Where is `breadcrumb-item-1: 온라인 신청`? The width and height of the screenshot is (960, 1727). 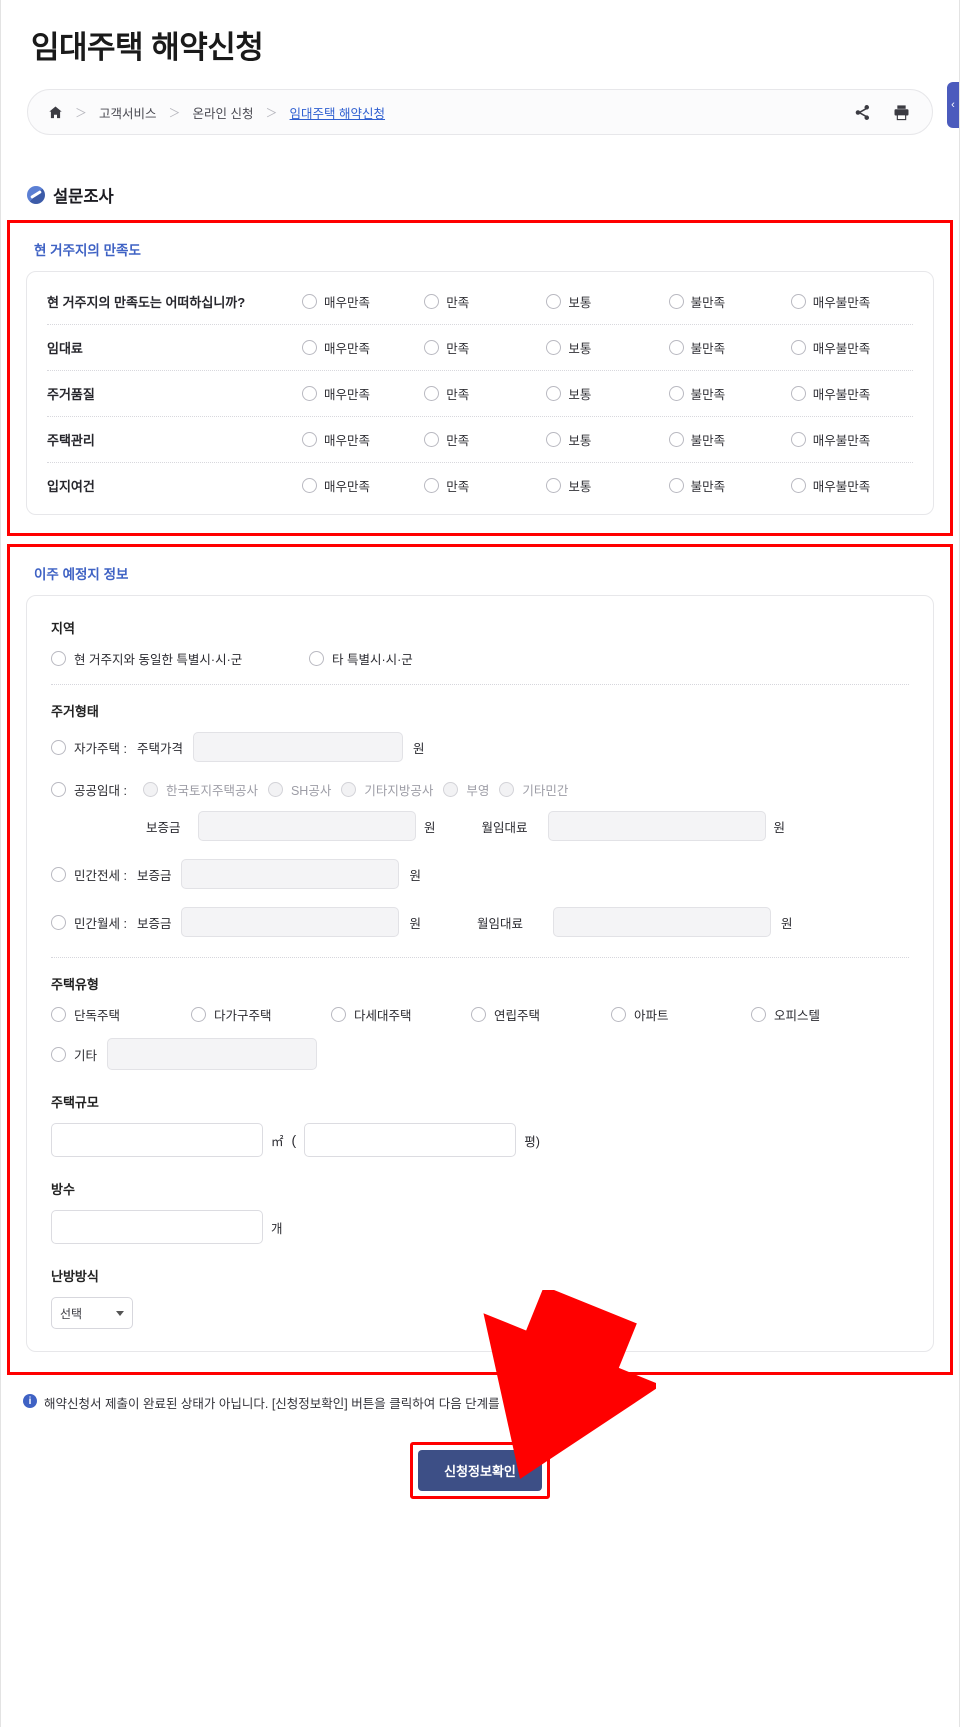 breadcrumb-item-1: 온라인 신청 is located at coordinates (223, 112).